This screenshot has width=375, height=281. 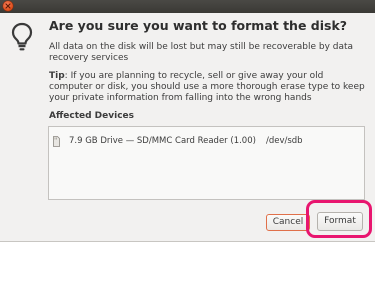 What do you see at coordinates (22, 37) in the screenshot?
I see `lightbulb-icon` at bounding box center [22, 37].